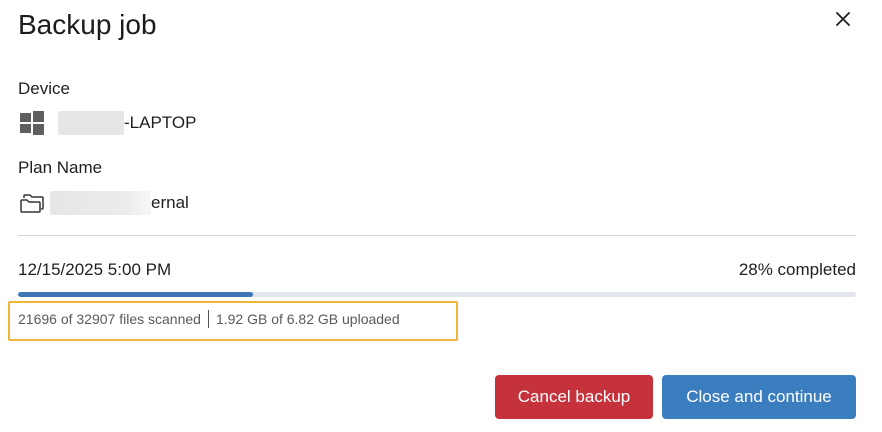  I want to click on plan-name-label: Plan Name, so click(60, 167).